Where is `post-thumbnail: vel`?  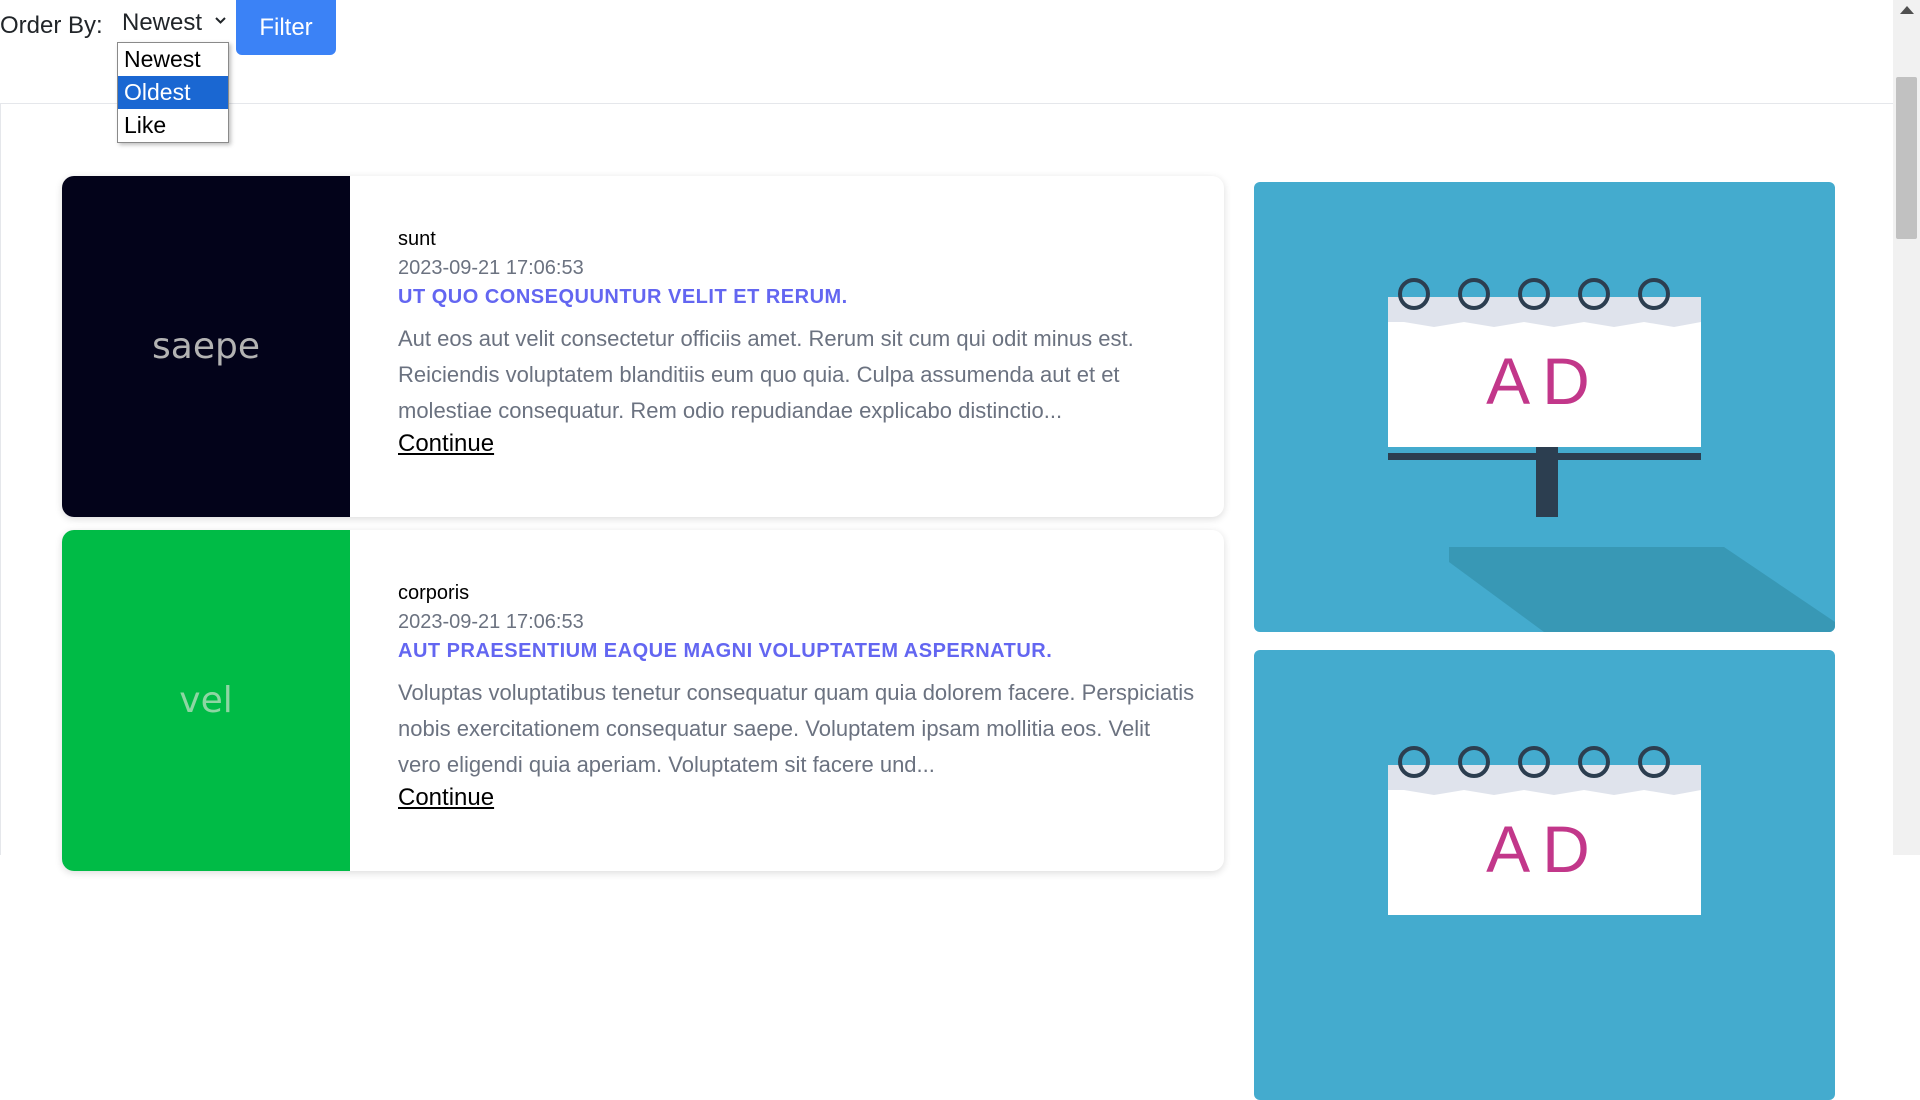
post-thumbnail: vel is located at coordinates (206, 700).